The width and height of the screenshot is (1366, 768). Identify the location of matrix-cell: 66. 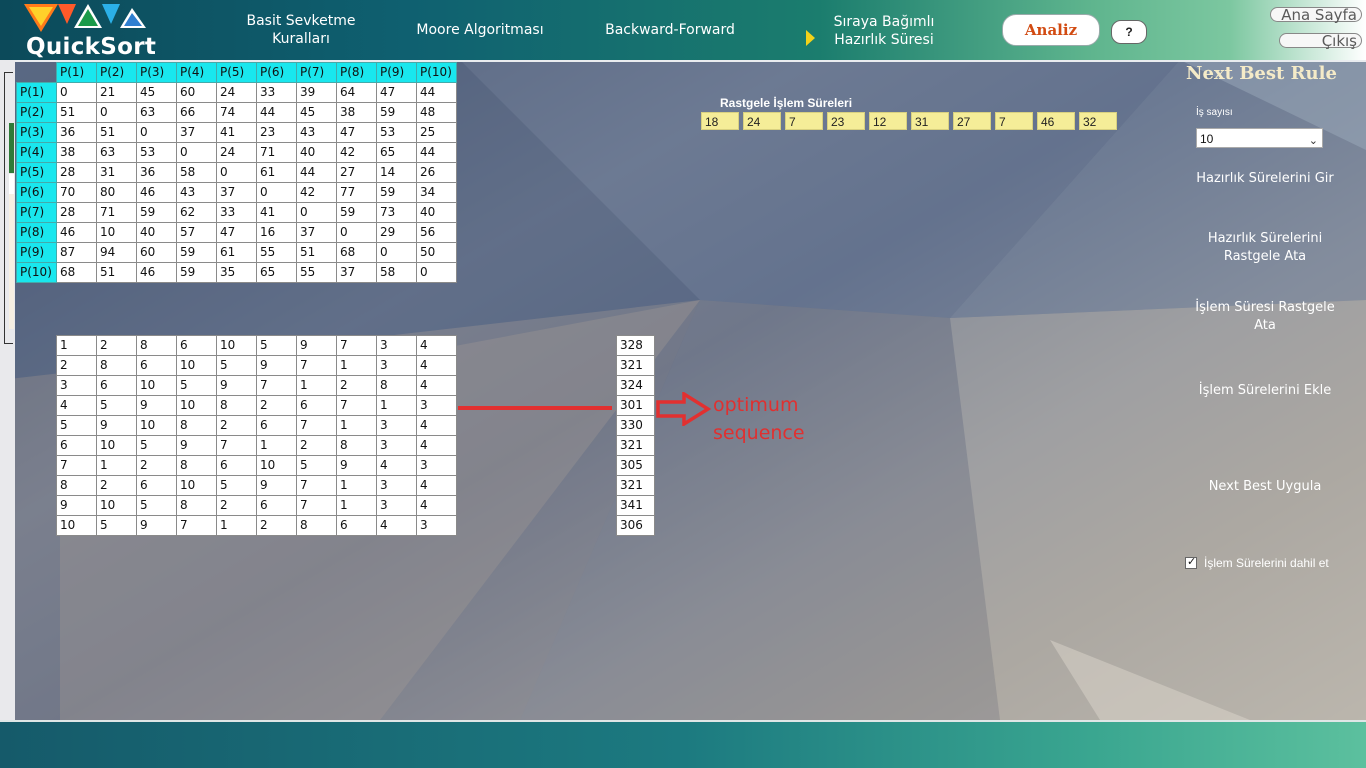
(196, 112).